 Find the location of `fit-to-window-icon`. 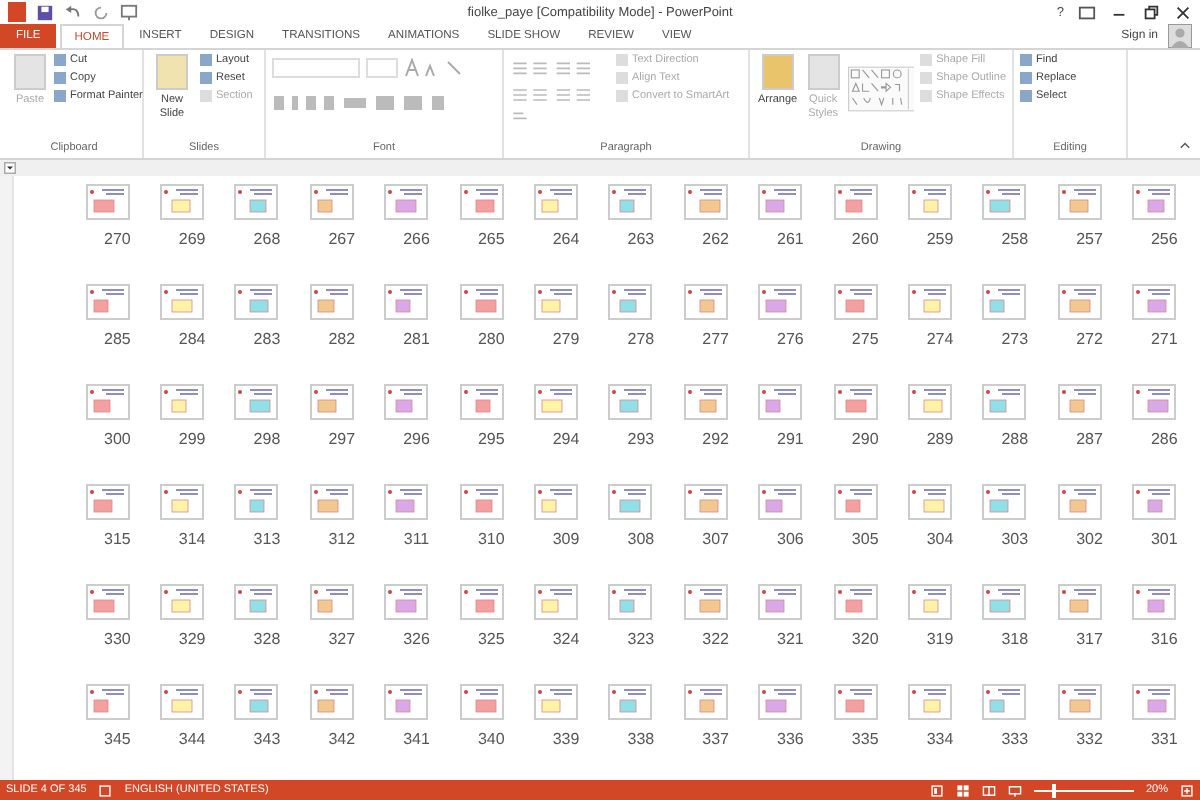

fit-to-window-icon is located at coordinates (1187, 790).